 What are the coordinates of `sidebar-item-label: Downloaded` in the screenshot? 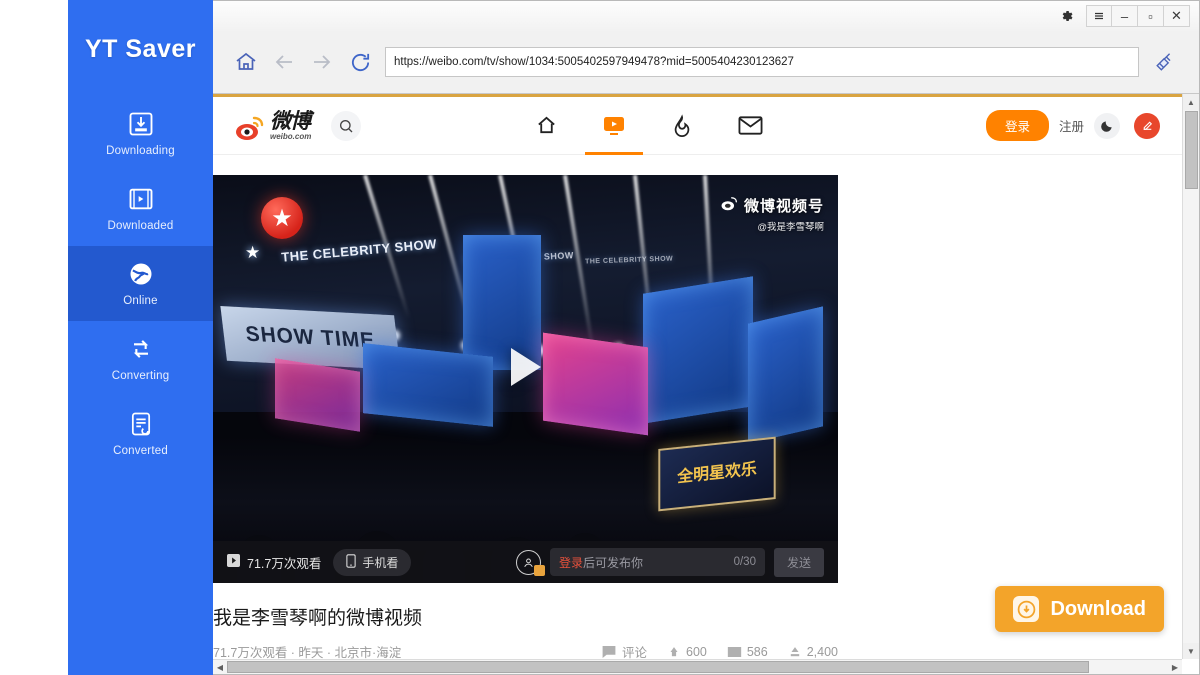 It's located at (140, 226).